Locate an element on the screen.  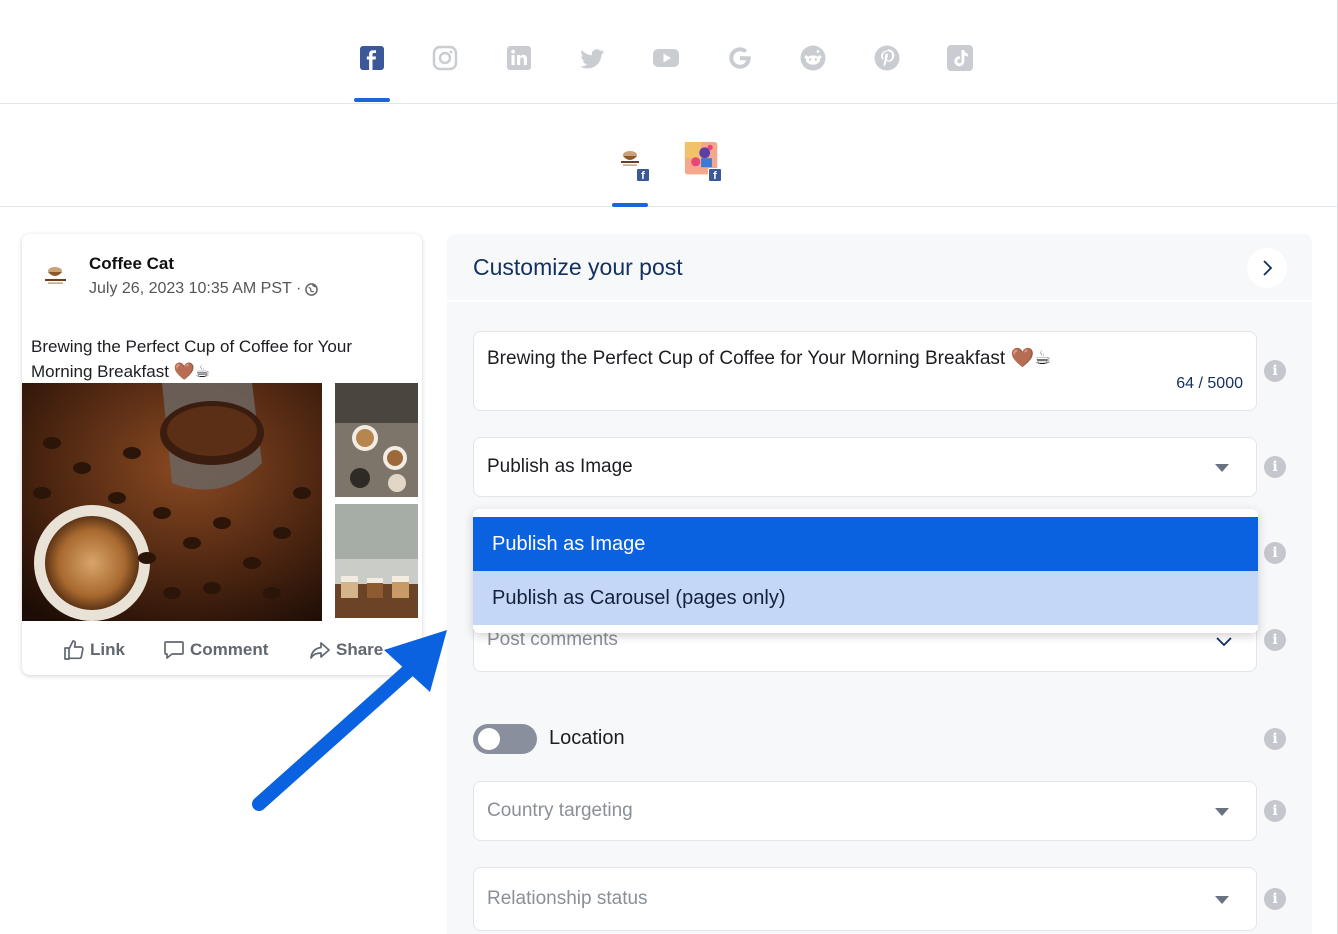
linkedin-icon is located at coordinates (519, 58).